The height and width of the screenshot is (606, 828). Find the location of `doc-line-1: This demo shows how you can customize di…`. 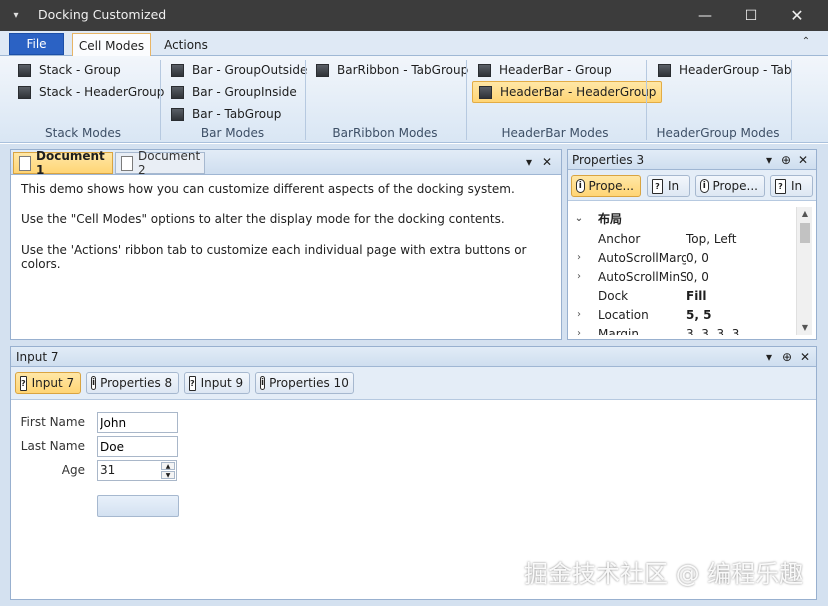

doc-line-1: This demo shows how you can customize di… is located at coordinates (268, 189).